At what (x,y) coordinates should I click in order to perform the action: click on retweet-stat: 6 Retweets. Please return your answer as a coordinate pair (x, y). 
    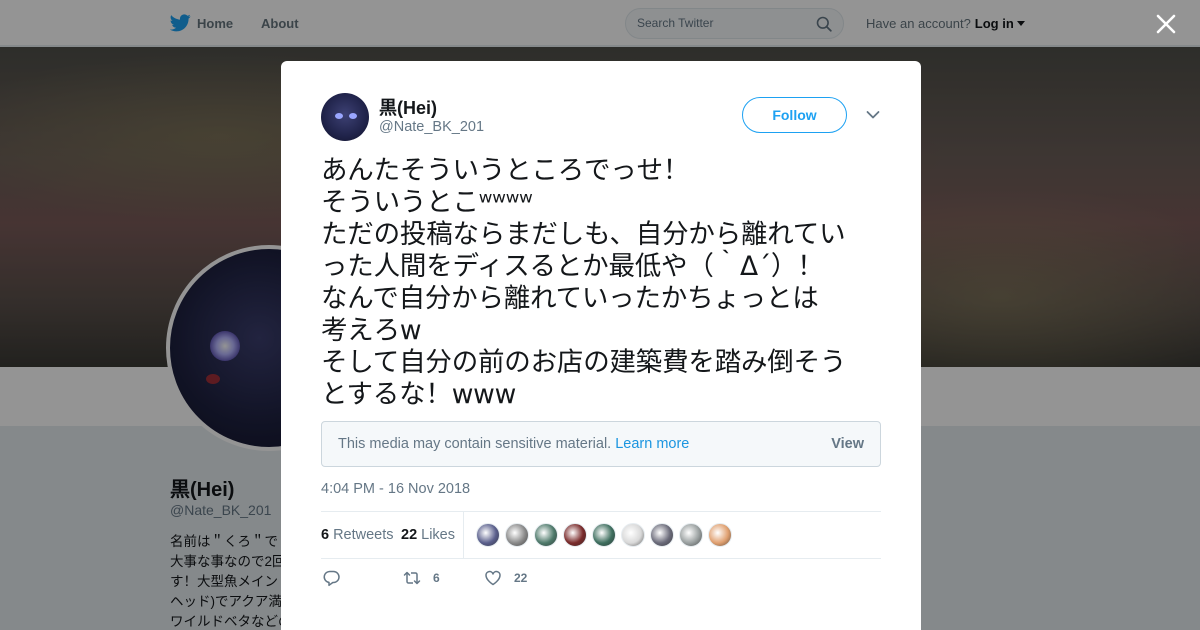
    Looking at the image, I should click on (357, 535).